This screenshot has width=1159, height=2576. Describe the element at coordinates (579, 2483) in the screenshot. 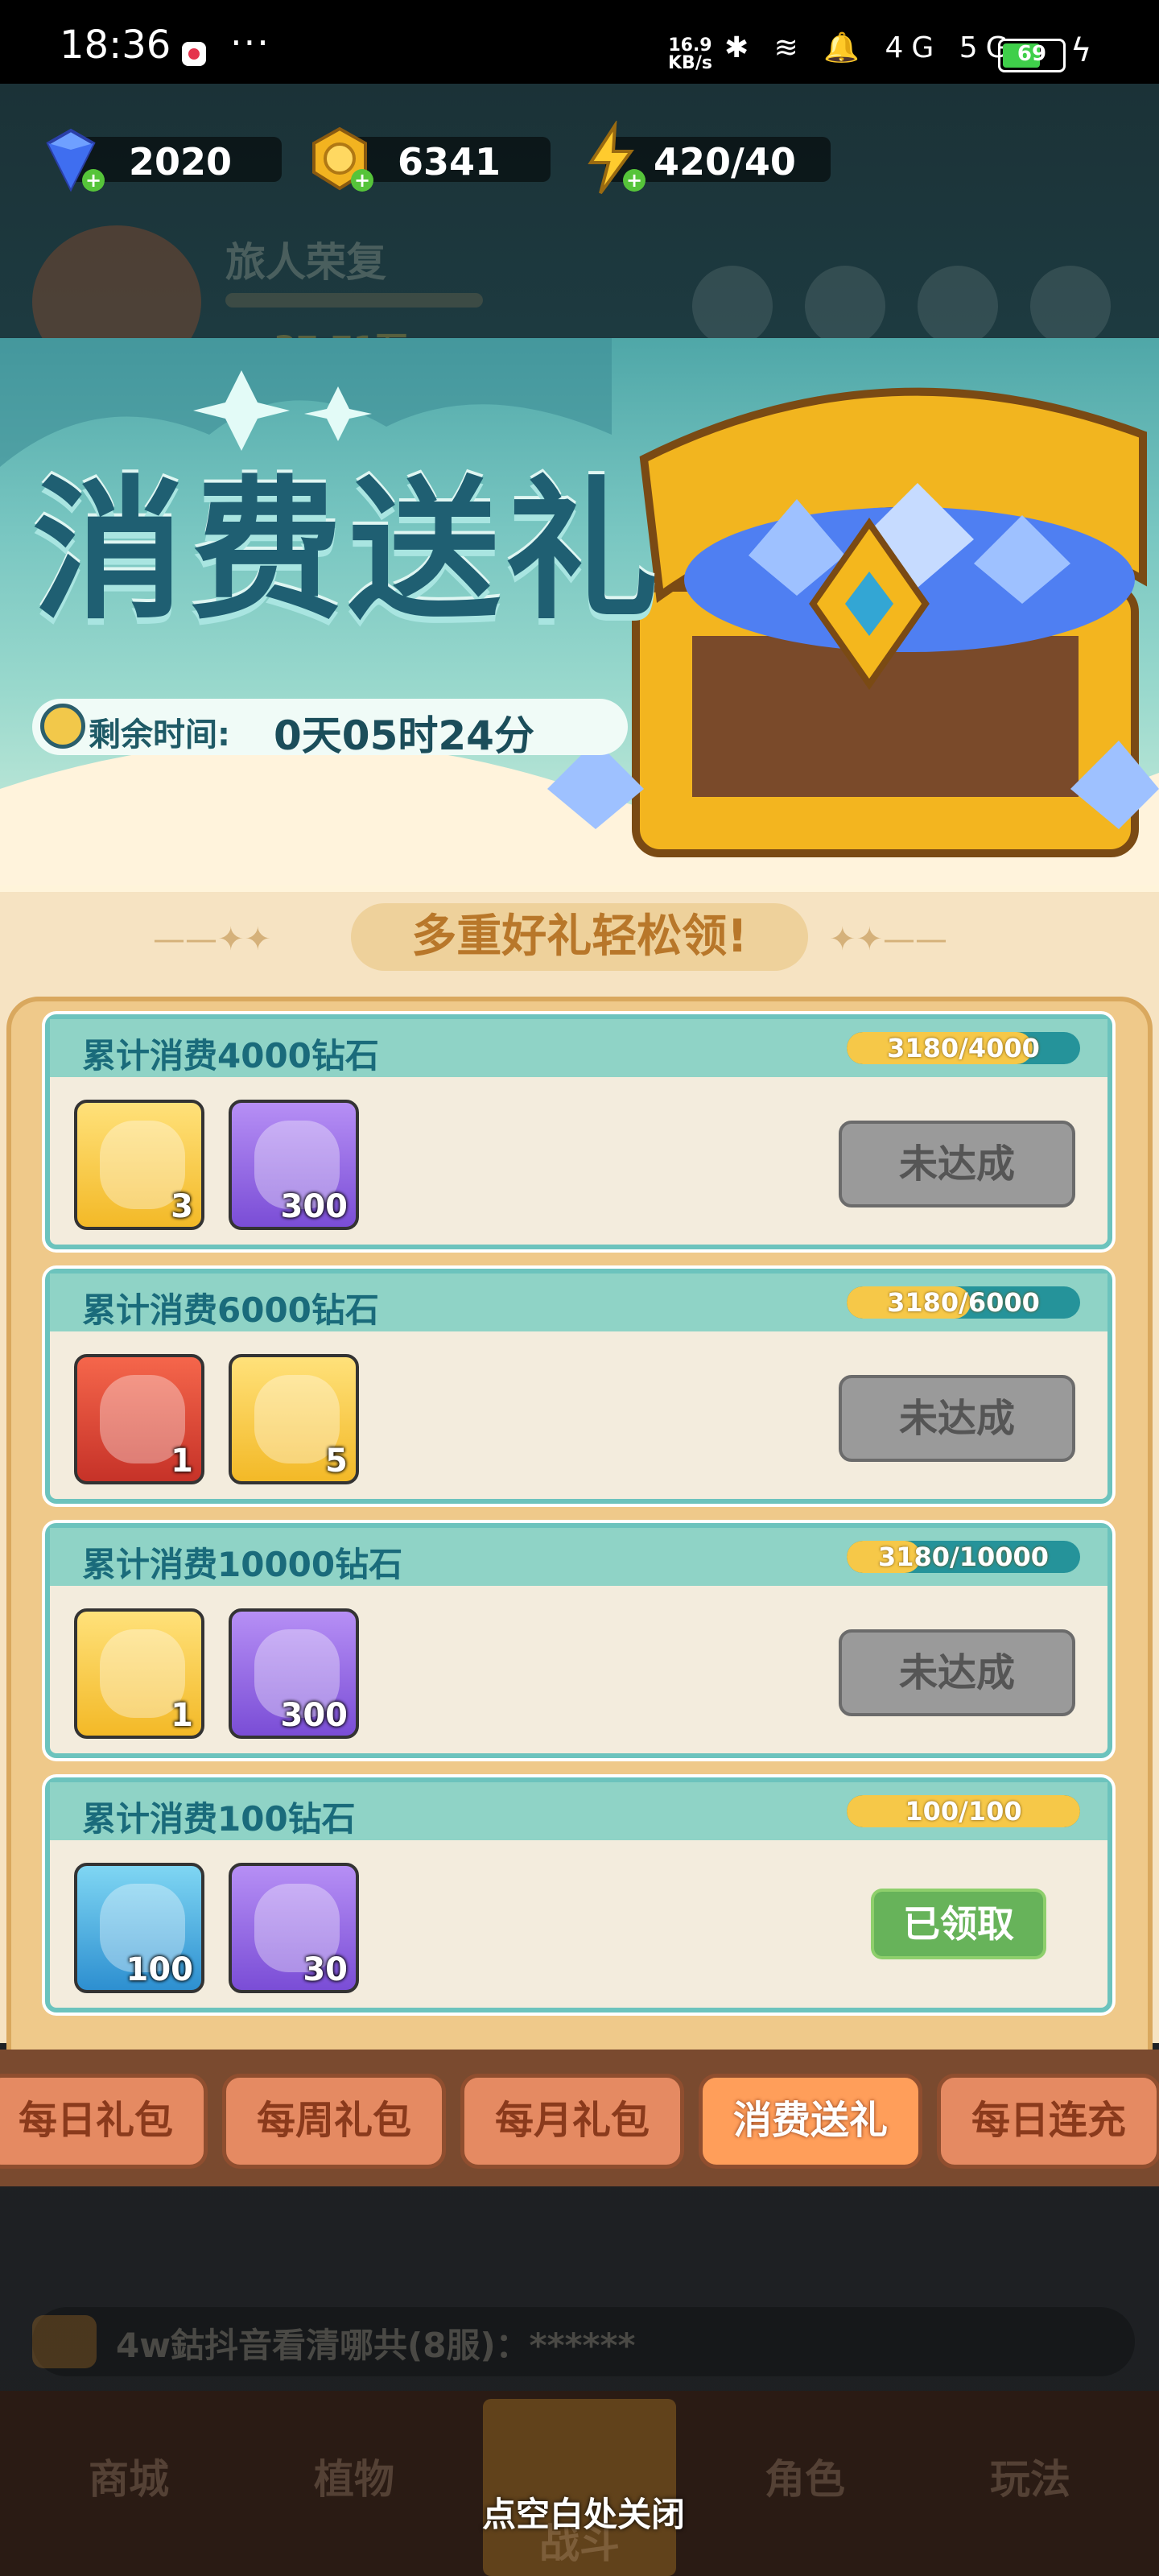

I see `bottom-nav: 商城 植物 战斗 角色 玩法` at that location.